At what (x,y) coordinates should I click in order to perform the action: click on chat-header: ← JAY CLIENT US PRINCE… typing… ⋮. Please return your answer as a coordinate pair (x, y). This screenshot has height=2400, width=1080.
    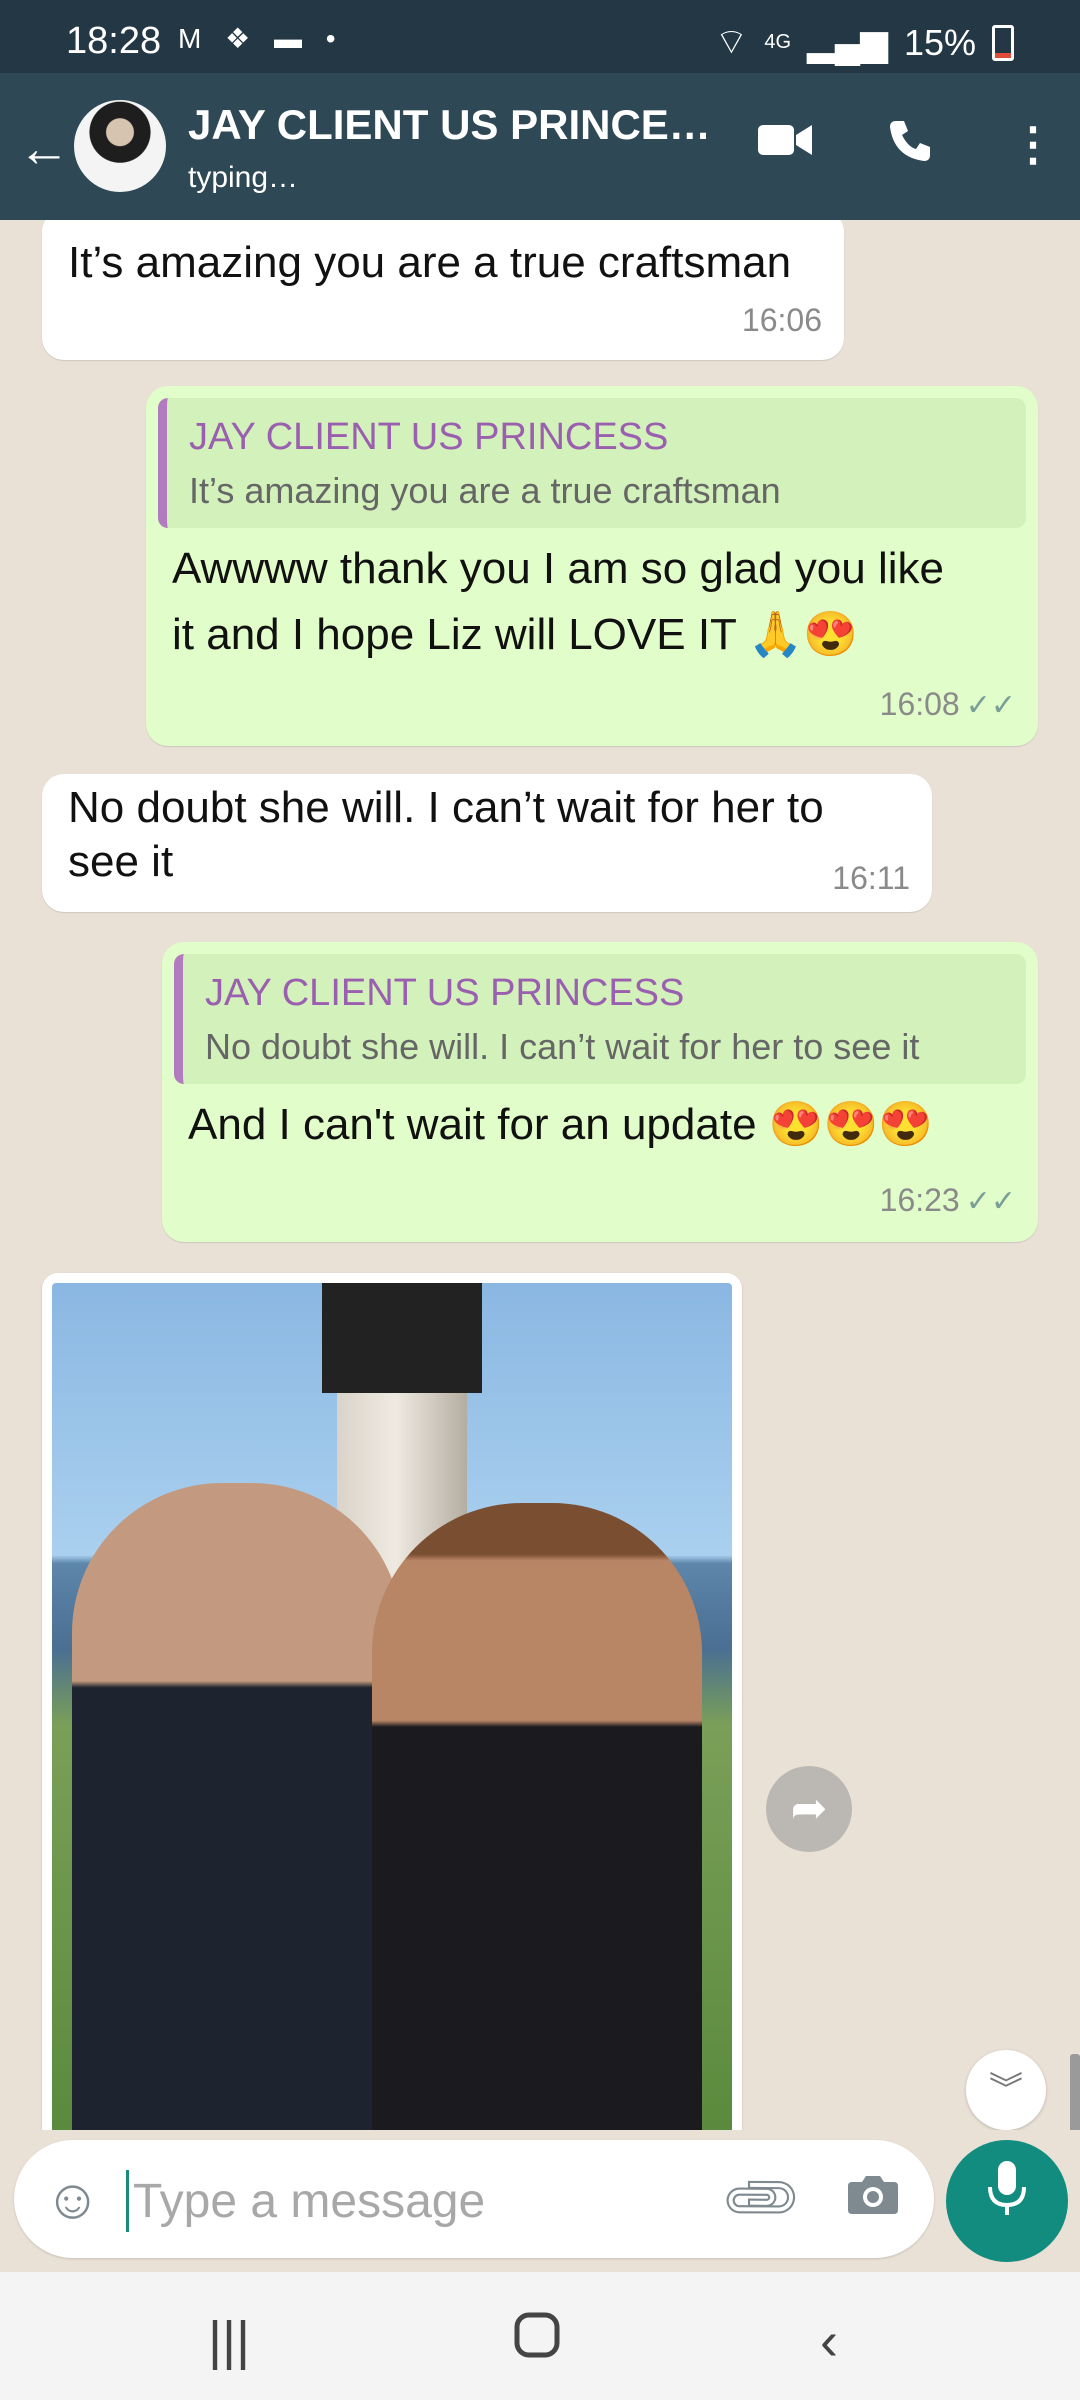
    Looking at the image, I should click on (540, 146).